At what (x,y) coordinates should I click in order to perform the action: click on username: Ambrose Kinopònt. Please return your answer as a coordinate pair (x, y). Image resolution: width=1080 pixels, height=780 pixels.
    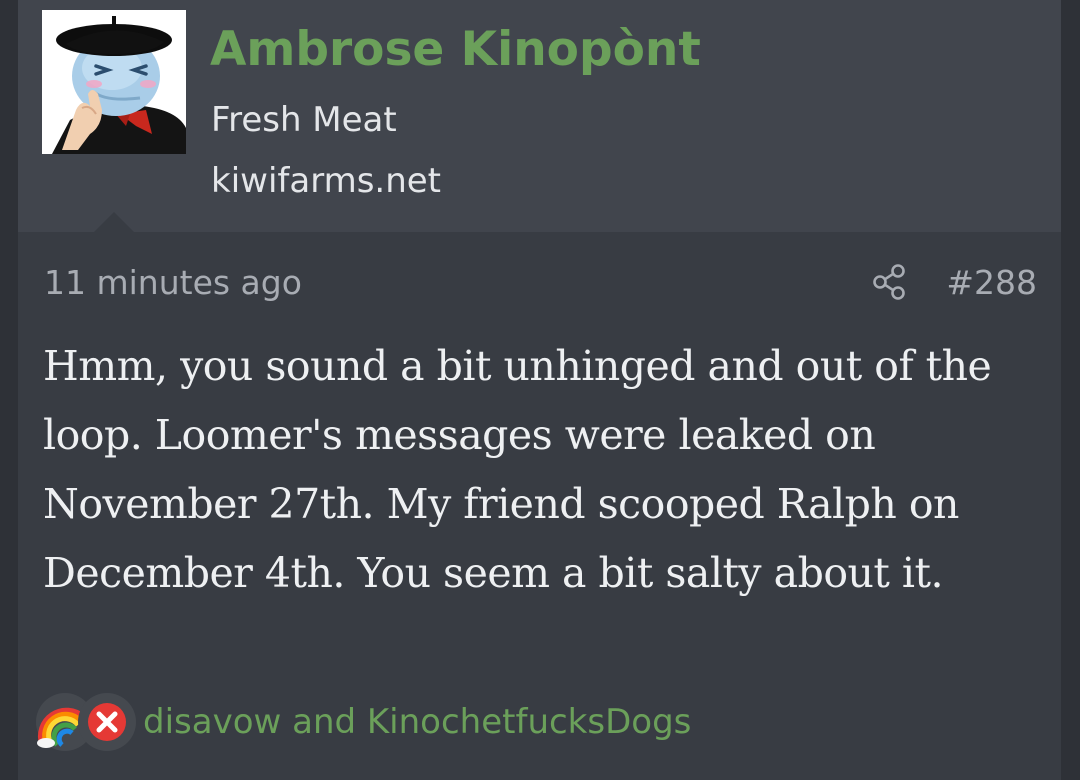
    Looking at the image, I should click on (455, 50).